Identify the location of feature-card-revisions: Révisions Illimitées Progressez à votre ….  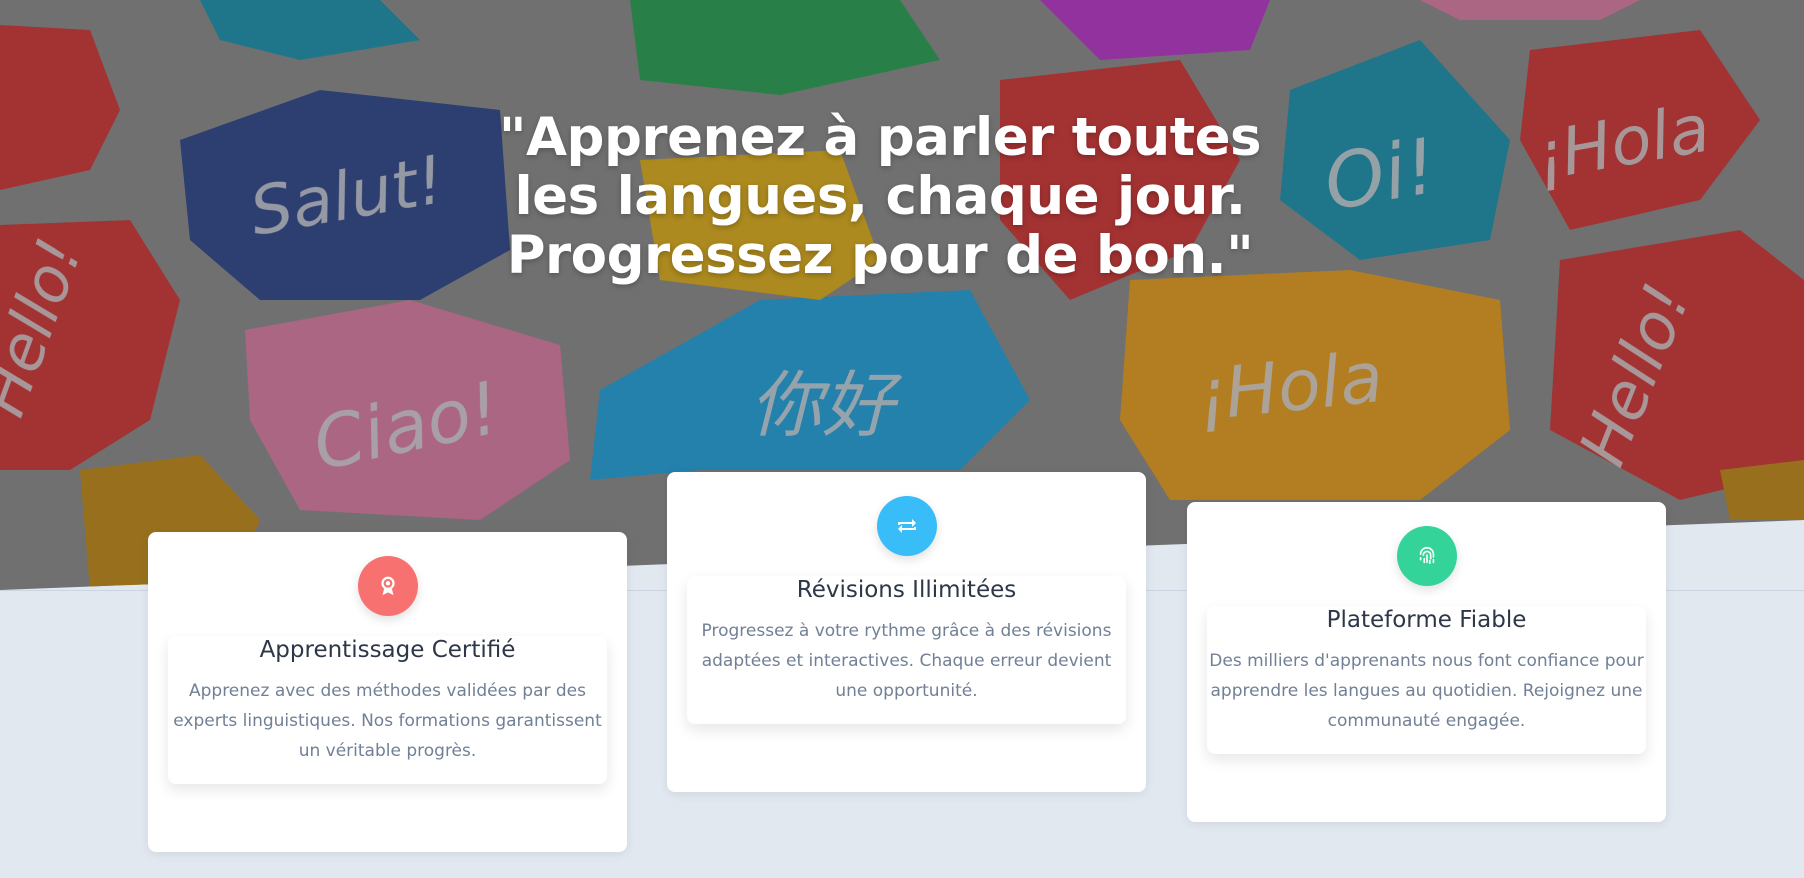
(906, 632).